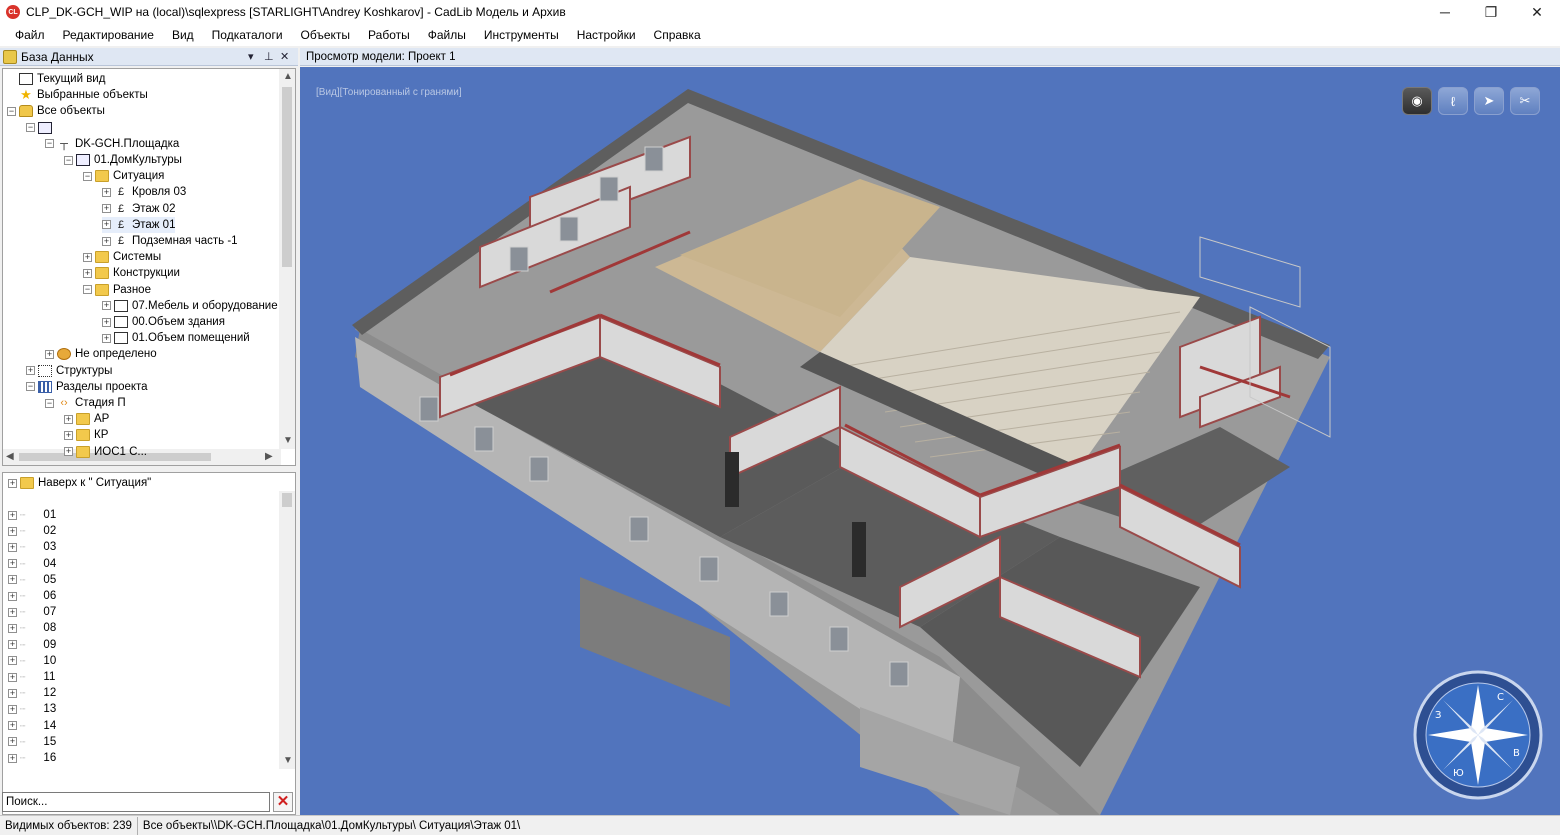  I want to click on fly-icon: ➤, so click(1489, 101).